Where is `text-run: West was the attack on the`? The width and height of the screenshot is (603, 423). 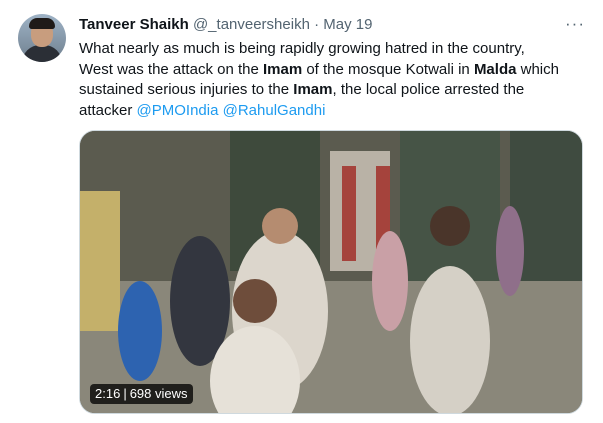 text-run: West was the attack on the is located at coordinates (171, 69).